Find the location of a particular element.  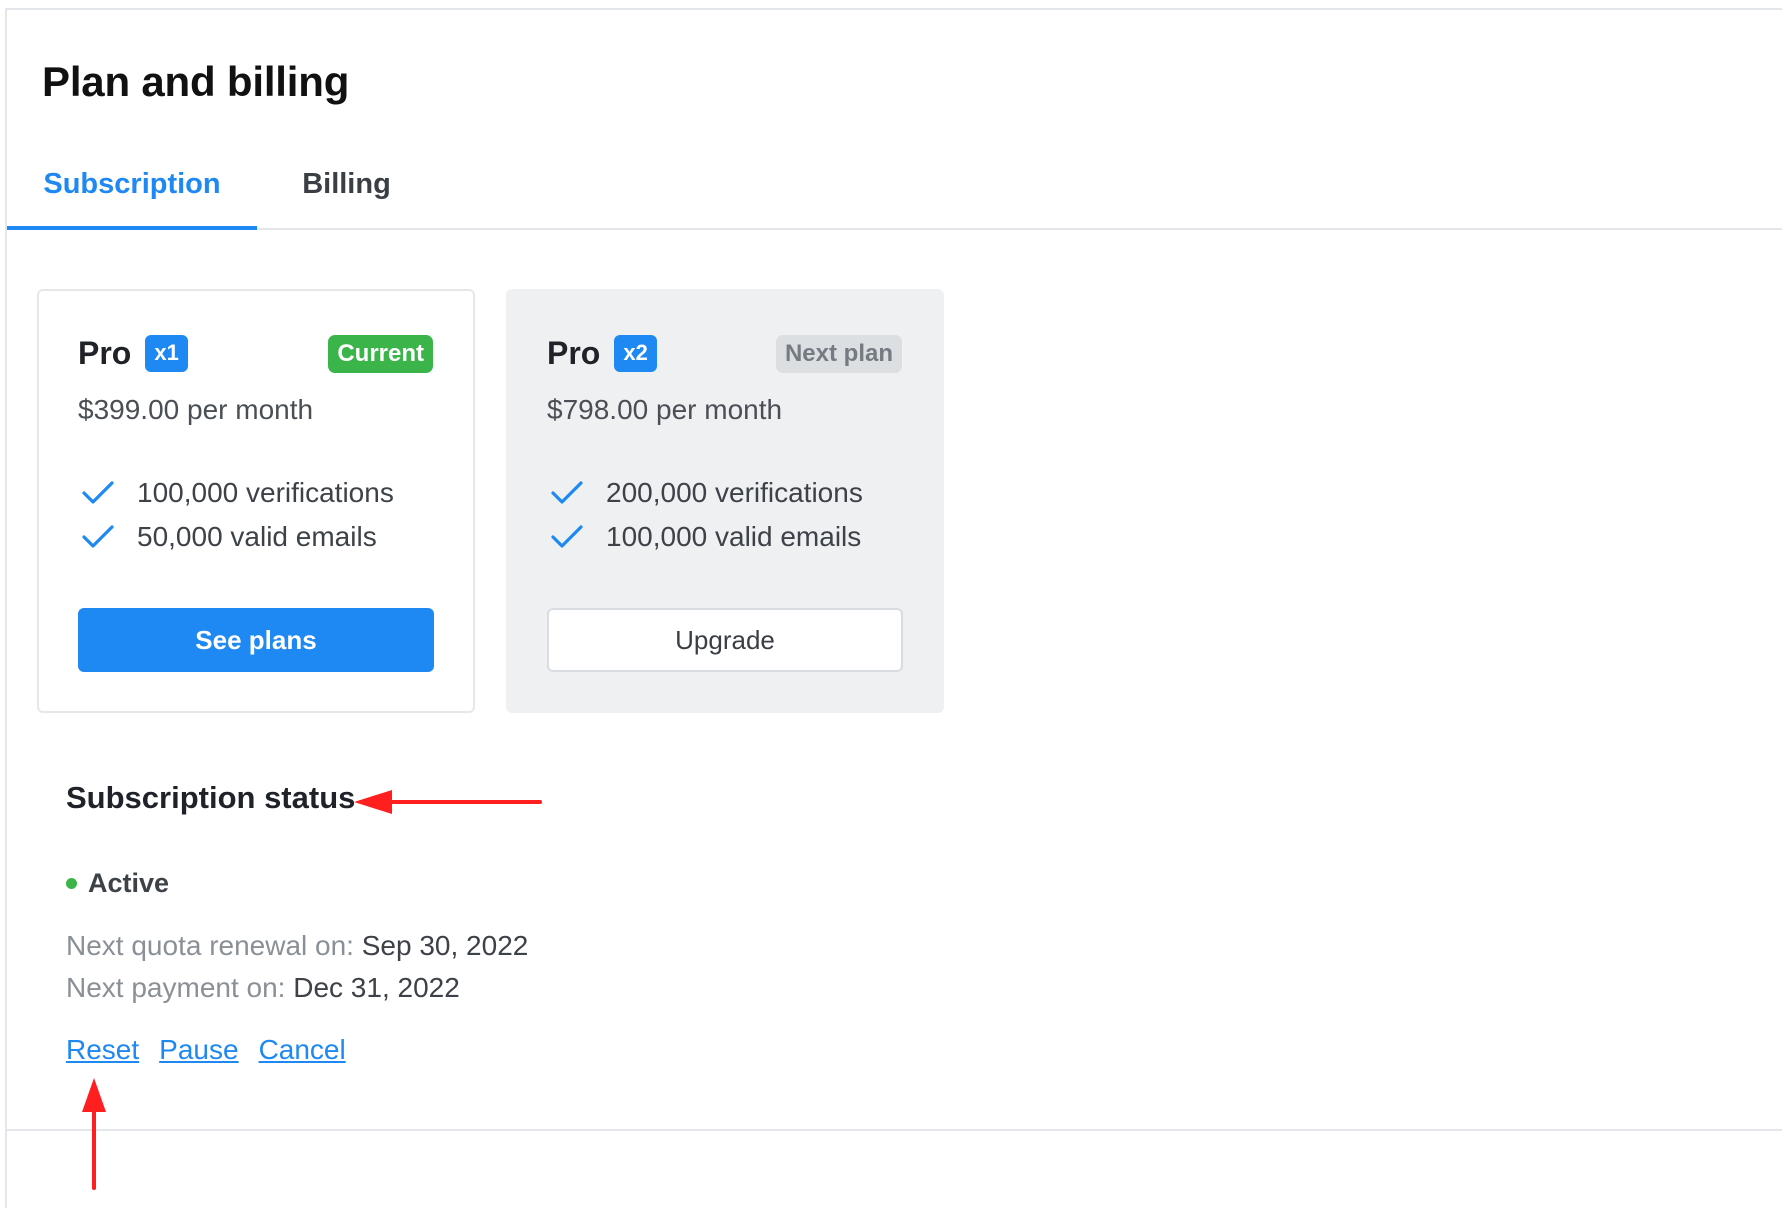

plan-feature-label: 50,000 valid emails is located at coordinates (257, 536).